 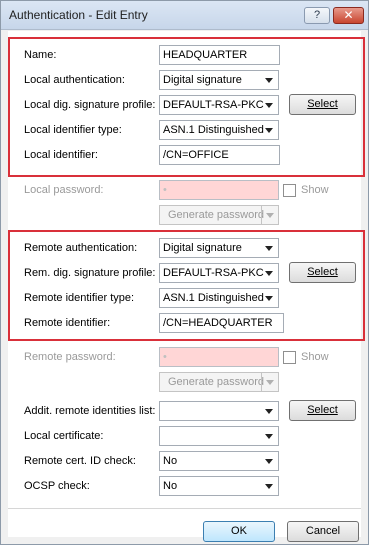 I want to click on addit-remote-select-button: Select, so click(x=322, y=410).